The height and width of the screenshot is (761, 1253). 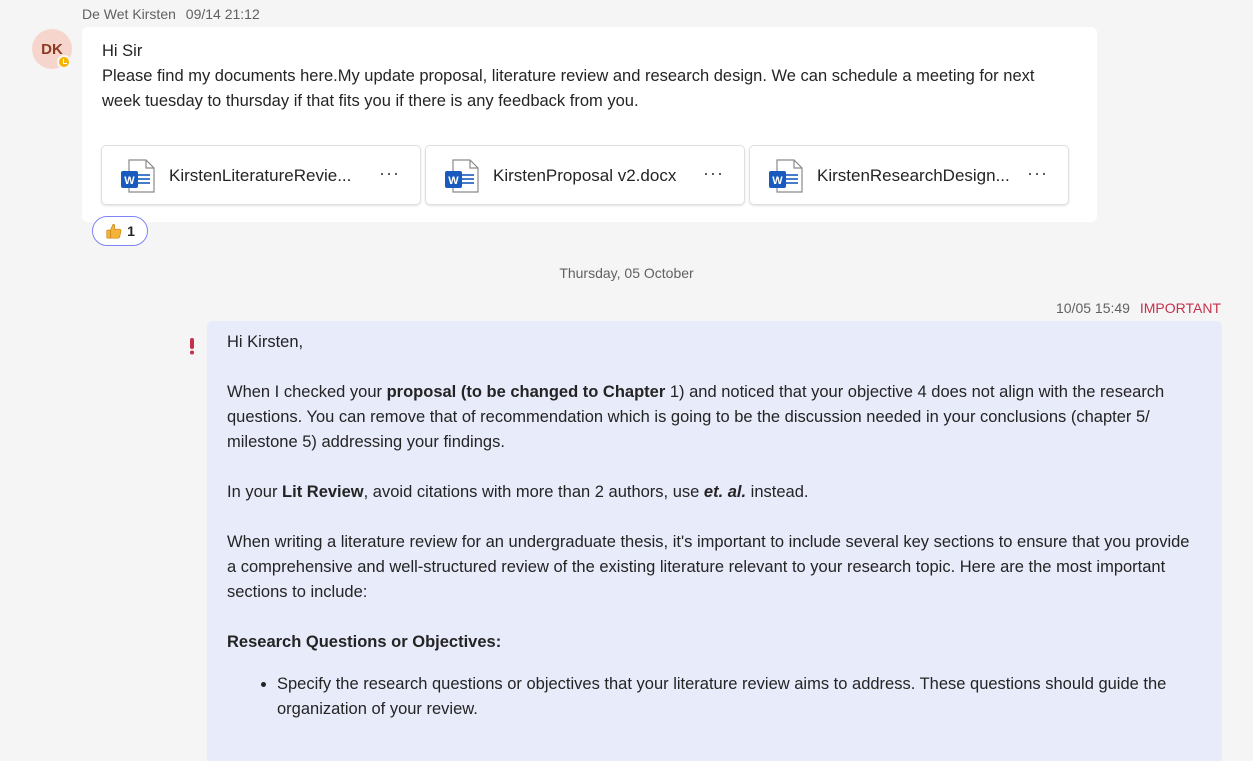 I want to click on sender-name: De Wet Kirsten, so click(x=129, y=14).